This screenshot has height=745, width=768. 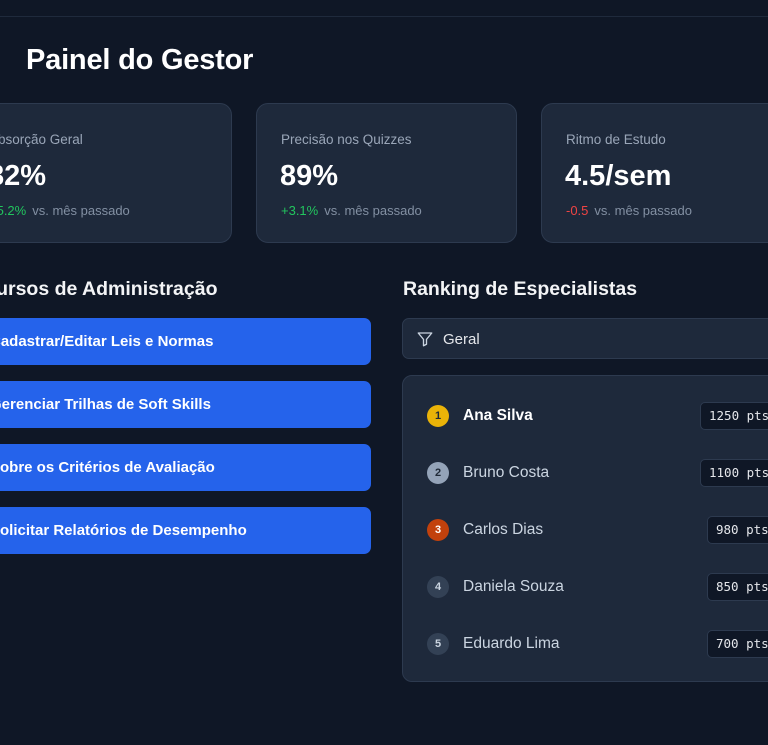 I want to click on metric-value: 4.5/sem, so click(x=618, y=176).